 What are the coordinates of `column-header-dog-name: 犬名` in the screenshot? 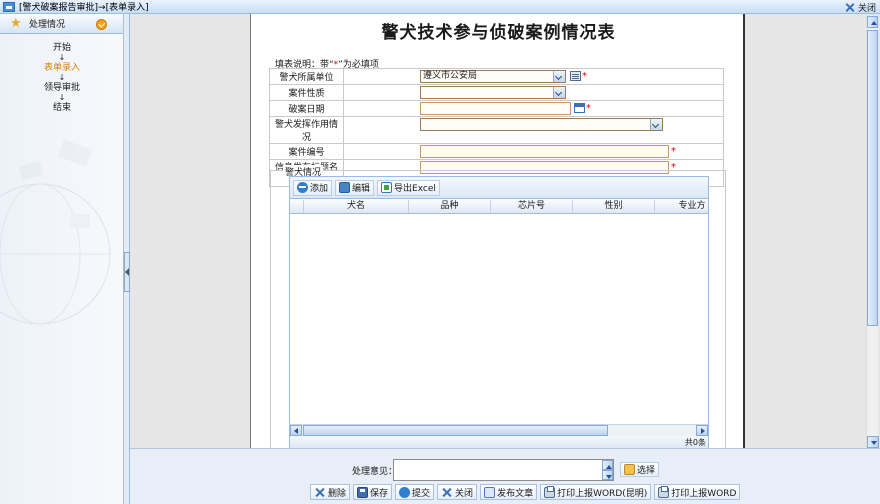 It's located at (356, 206).